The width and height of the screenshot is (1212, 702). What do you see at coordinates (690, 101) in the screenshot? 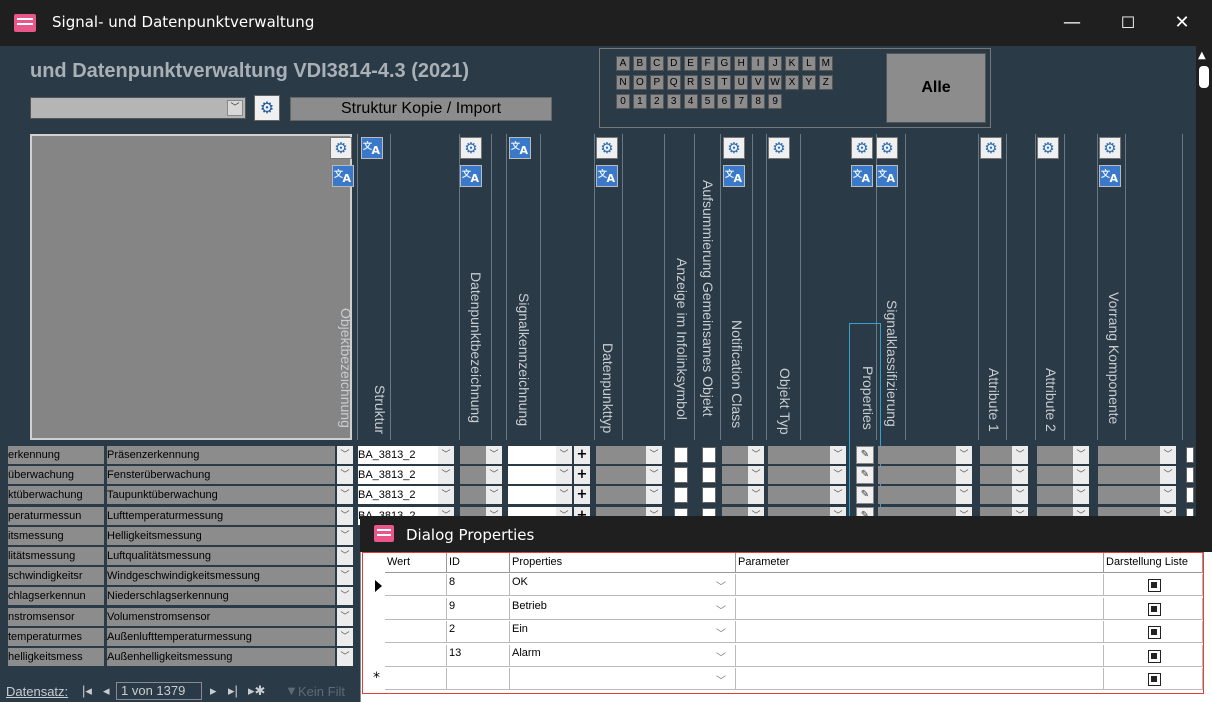
I see `letter-key: 4` at bounding box center [690, 101].